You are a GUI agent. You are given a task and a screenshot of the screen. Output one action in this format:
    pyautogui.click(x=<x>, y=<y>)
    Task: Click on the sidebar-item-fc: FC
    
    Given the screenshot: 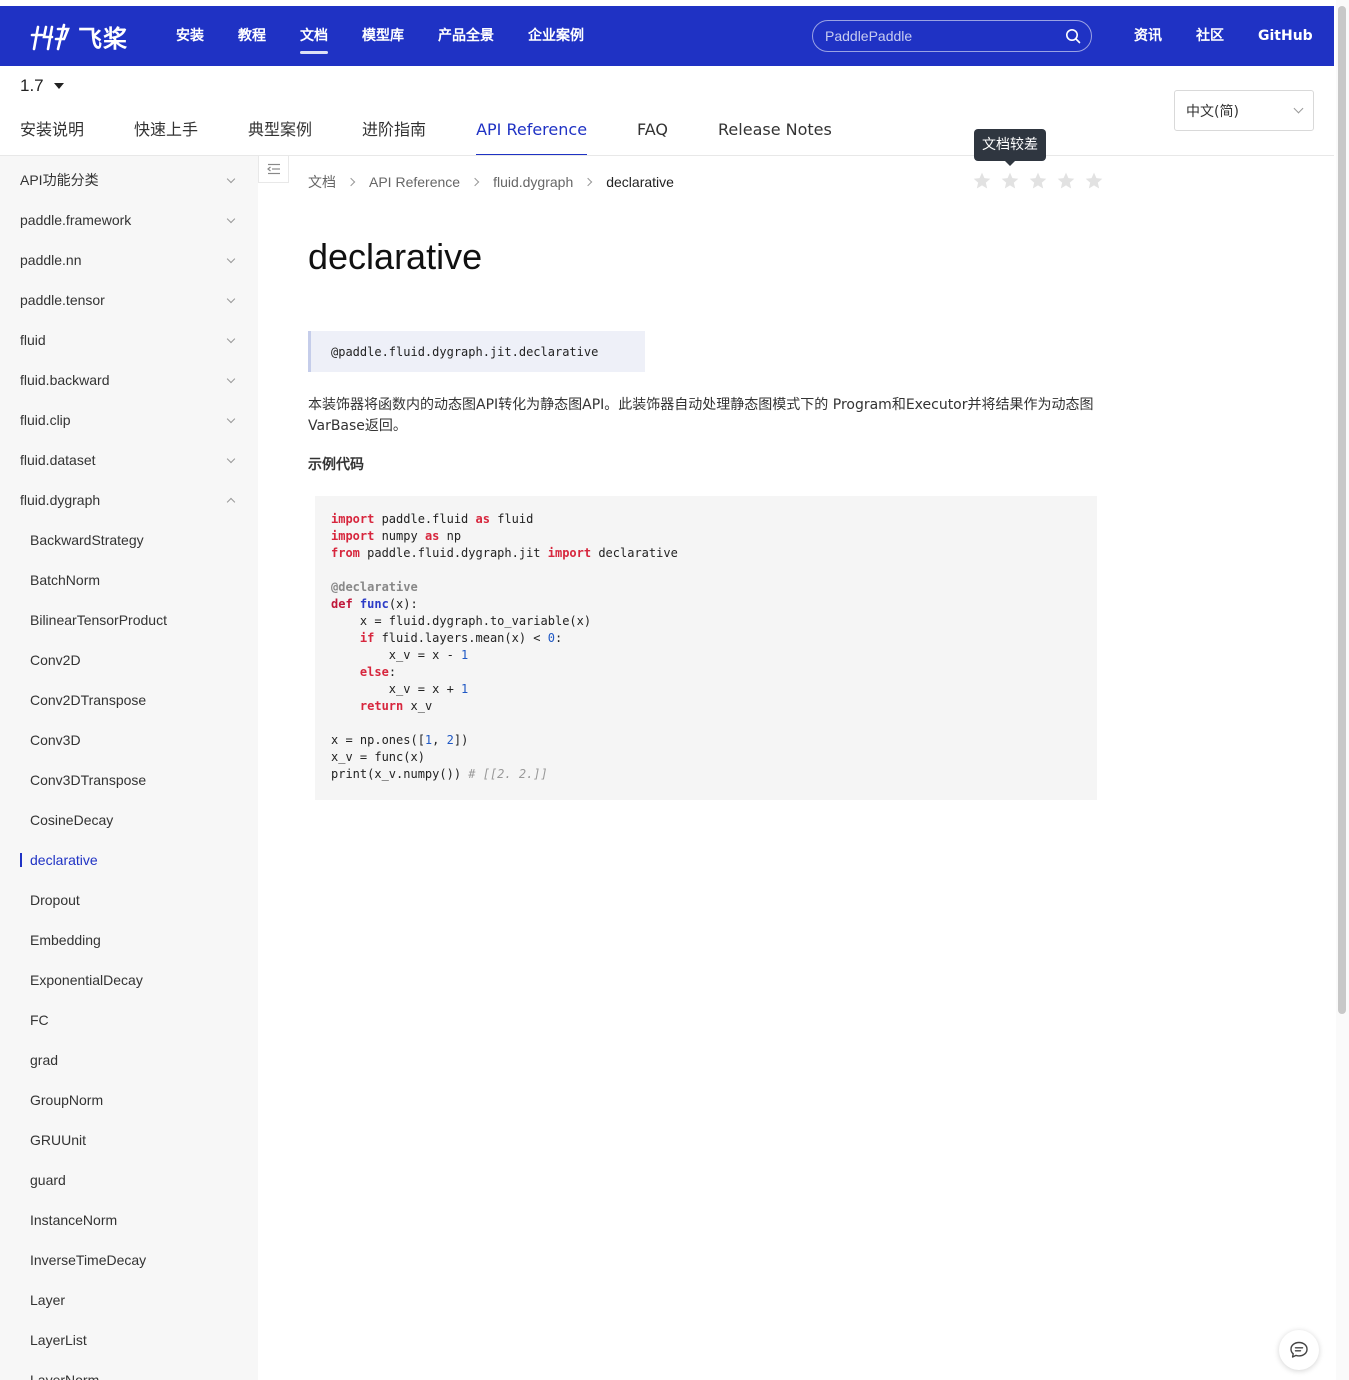 What is the action you would take?
    pyautogui.click(x=129, y=1020)
    